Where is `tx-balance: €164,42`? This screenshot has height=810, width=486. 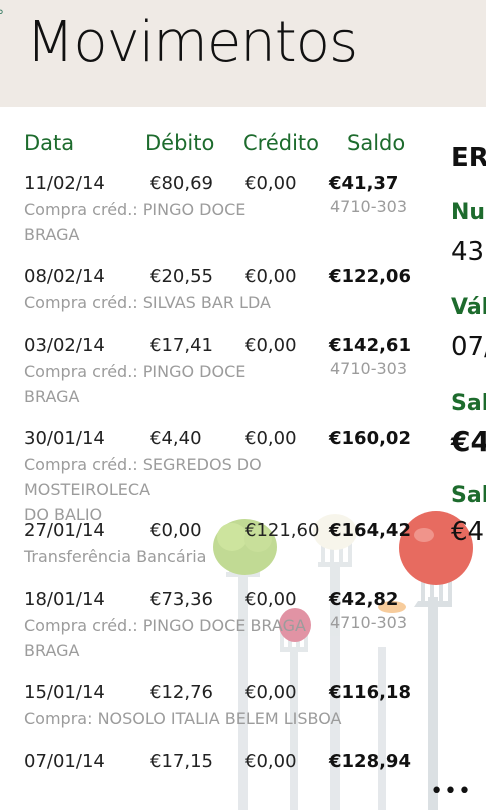
tx-balance: €164,42 is located at coordinates (370, 530).